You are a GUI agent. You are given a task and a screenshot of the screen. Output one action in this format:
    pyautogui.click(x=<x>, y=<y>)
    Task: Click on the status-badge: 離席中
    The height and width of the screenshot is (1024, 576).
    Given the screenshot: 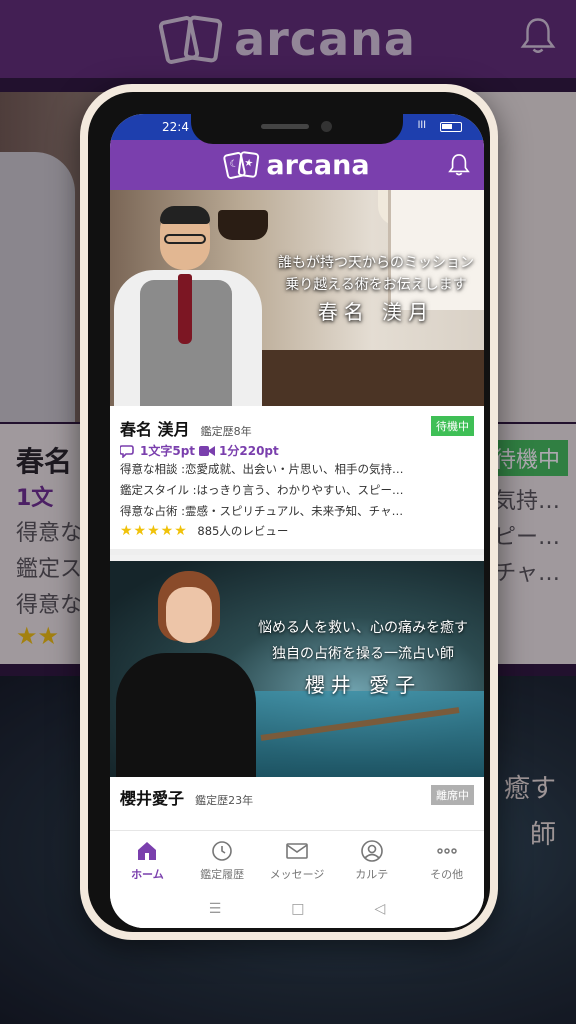 What is the action you would take?
    pyautogui.click(x=452, y=795)
    